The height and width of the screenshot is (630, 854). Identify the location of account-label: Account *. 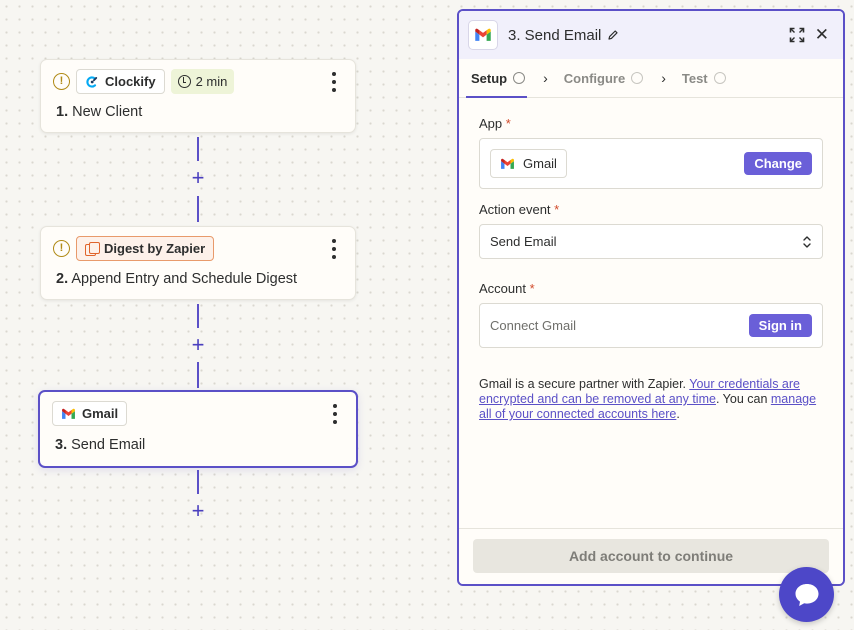
(651, 288).